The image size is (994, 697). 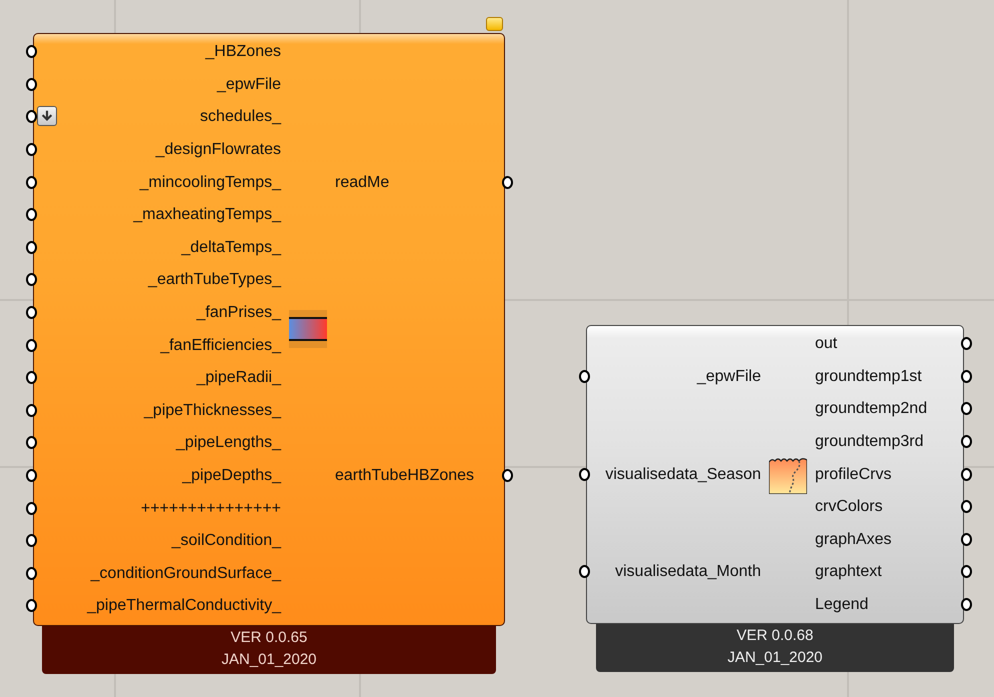 What do you see at coordinates (871, 409) in the screenshot?
I see `output-label: groundtemp2nd` at bounding box center [871, 409].